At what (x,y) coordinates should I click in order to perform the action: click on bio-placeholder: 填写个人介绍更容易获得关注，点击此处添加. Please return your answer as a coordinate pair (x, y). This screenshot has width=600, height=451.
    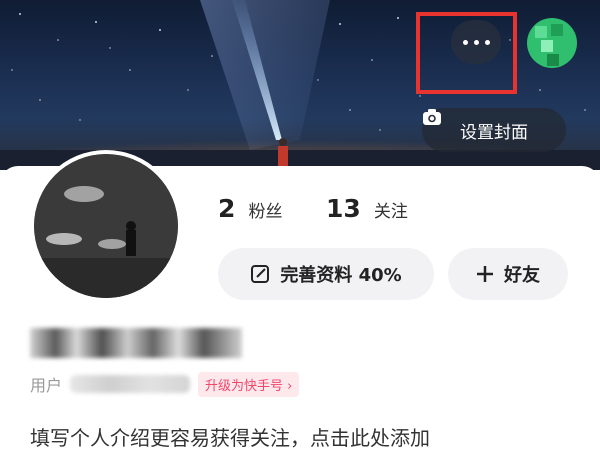
    Looking at the image, I should click on (230, 436).